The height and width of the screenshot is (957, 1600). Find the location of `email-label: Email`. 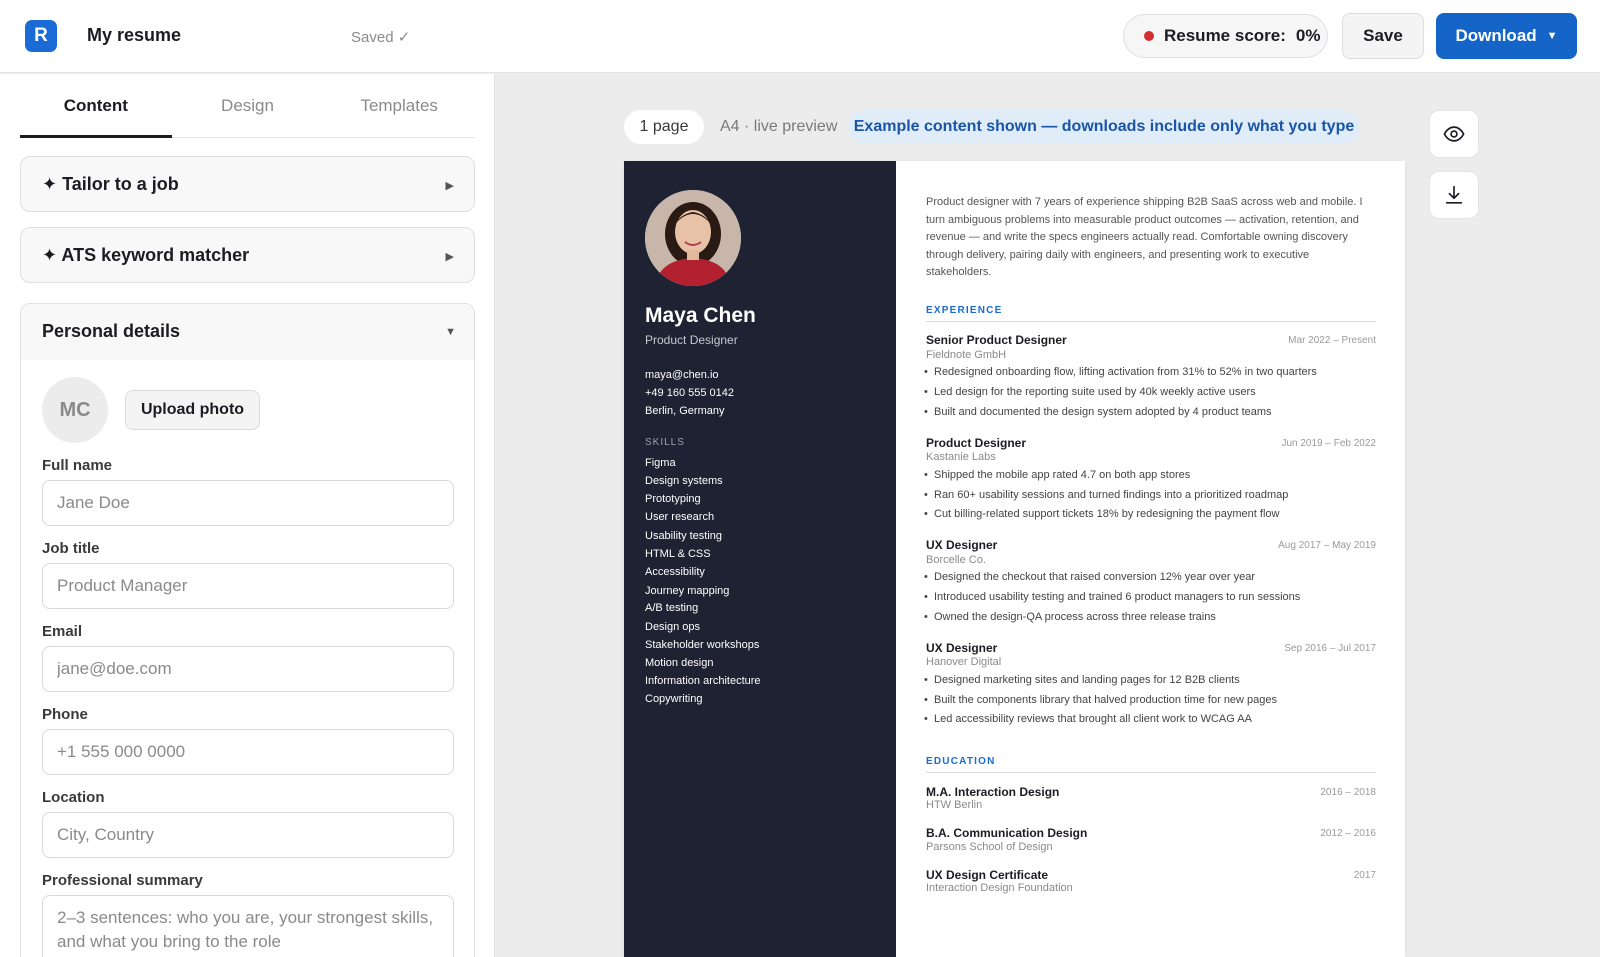

email-label: Email is located at coordinates (62, 631).